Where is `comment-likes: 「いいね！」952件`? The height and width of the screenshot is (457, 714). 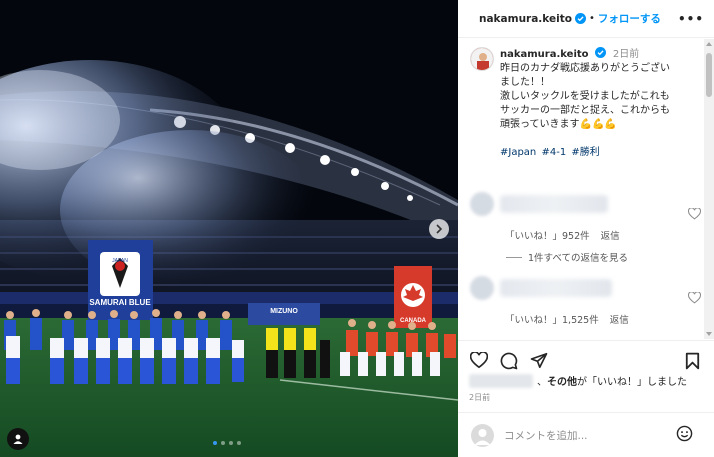 comment-likes: 「いいね！」952件 is located at coordinates (547, 236).